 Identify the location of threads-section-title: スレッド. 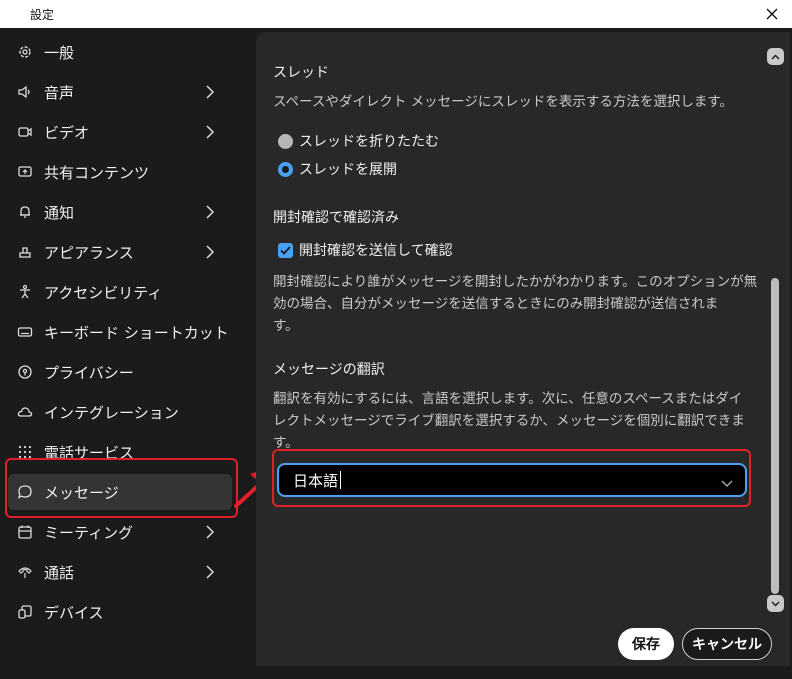
(301, 73).